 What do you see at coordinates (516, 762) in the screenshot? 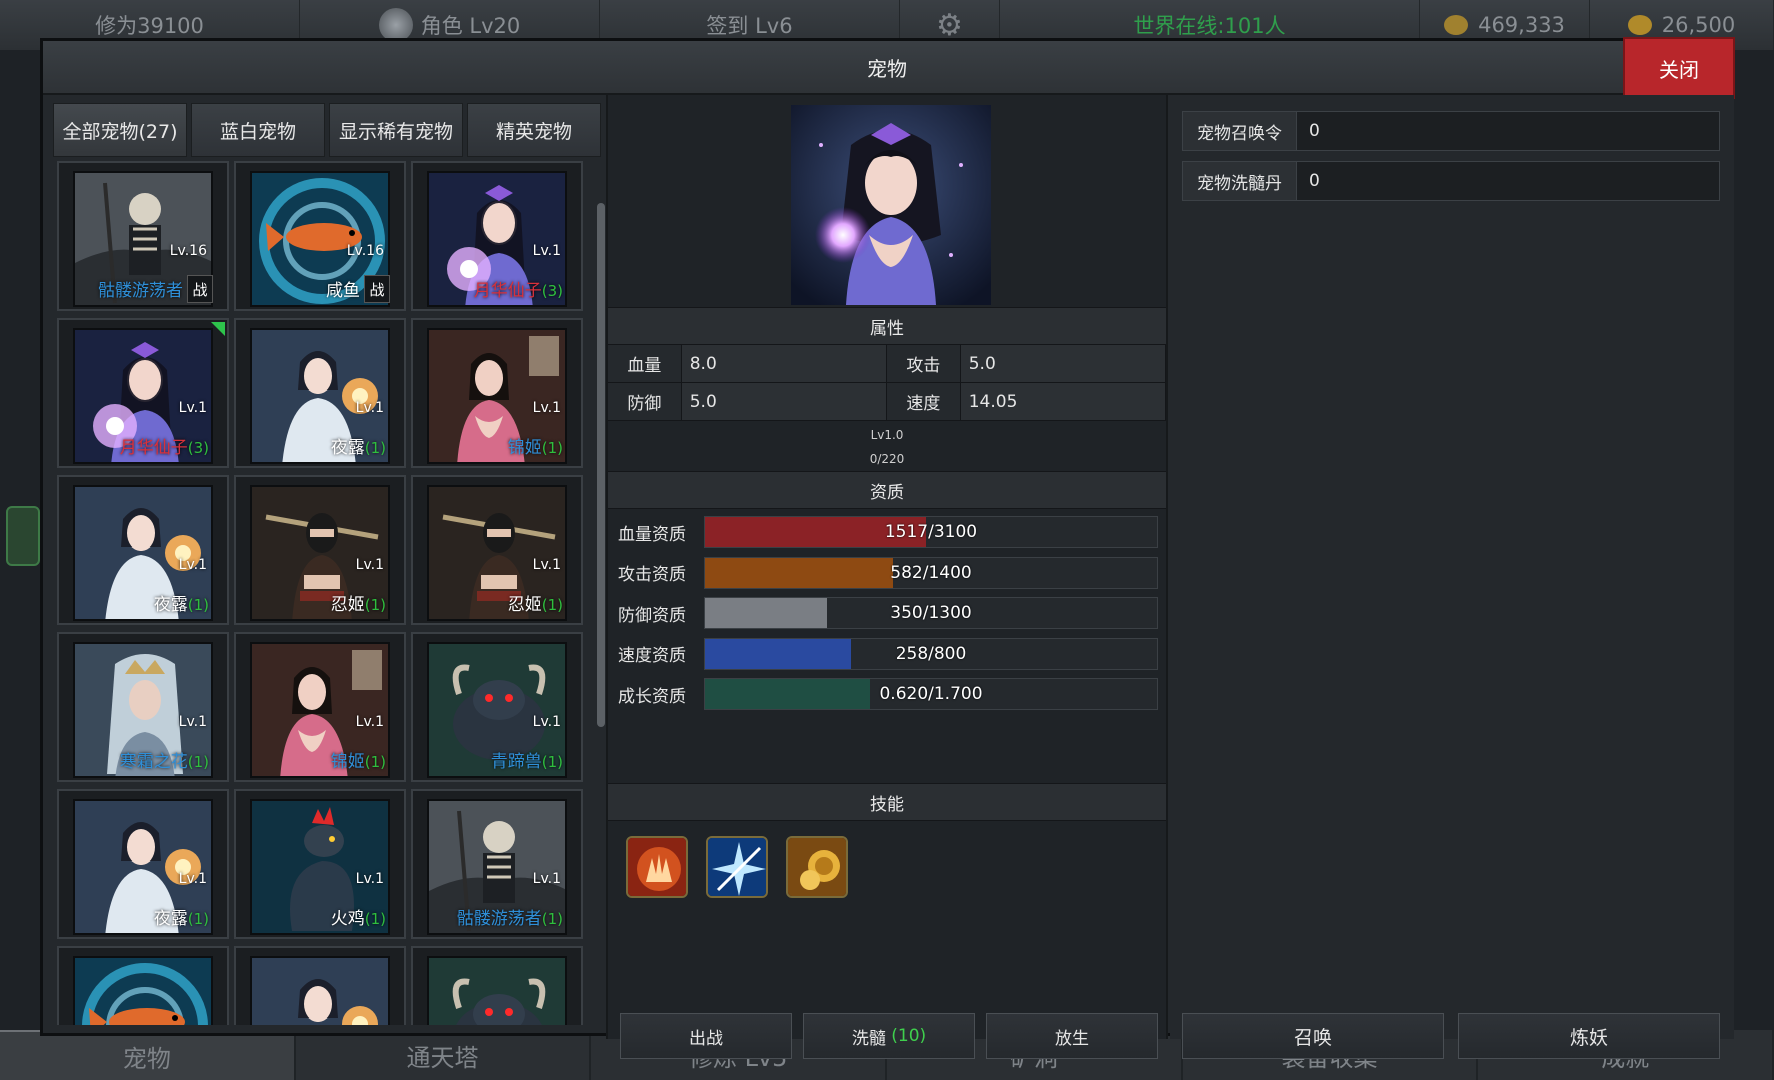
I see `pet-name-text: 青蹄兽` at bounding box center [516, 762].